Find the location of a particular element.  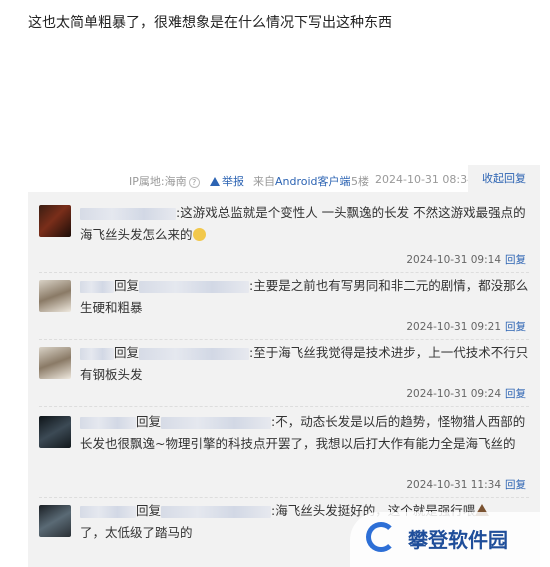

comment-body: 回复:至于海飞丝我觉得是技术进步，上一代技术不行只有钢板头发 is located at coordinates (304, 363).